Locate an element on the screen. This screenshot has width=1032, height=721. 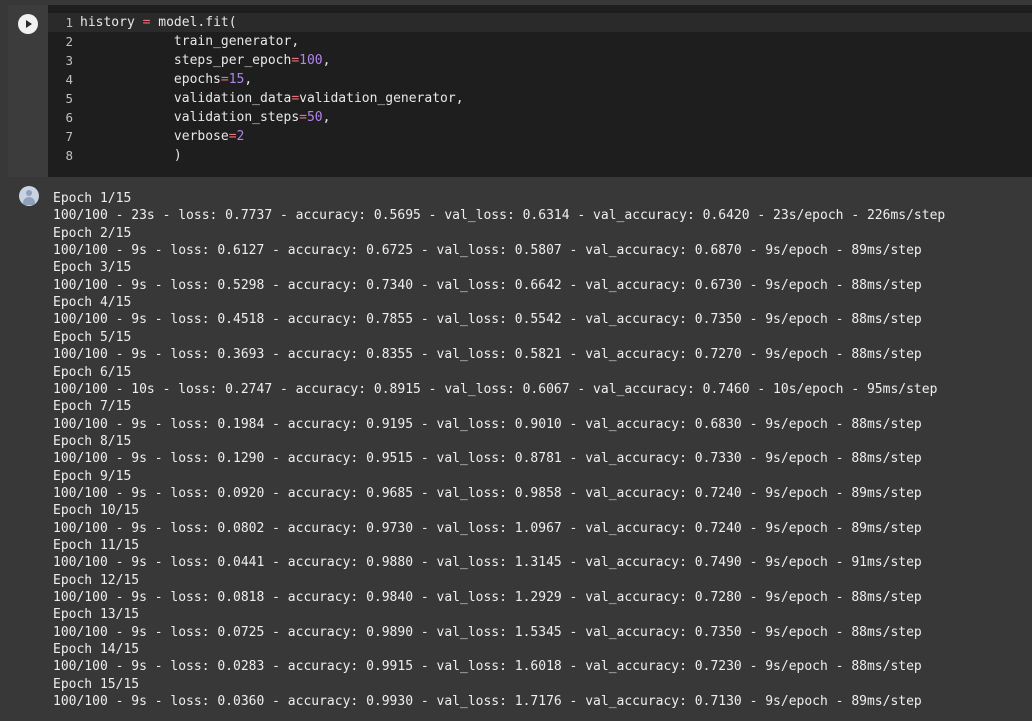
code-token: 15 is located at coordinates (236, 79).